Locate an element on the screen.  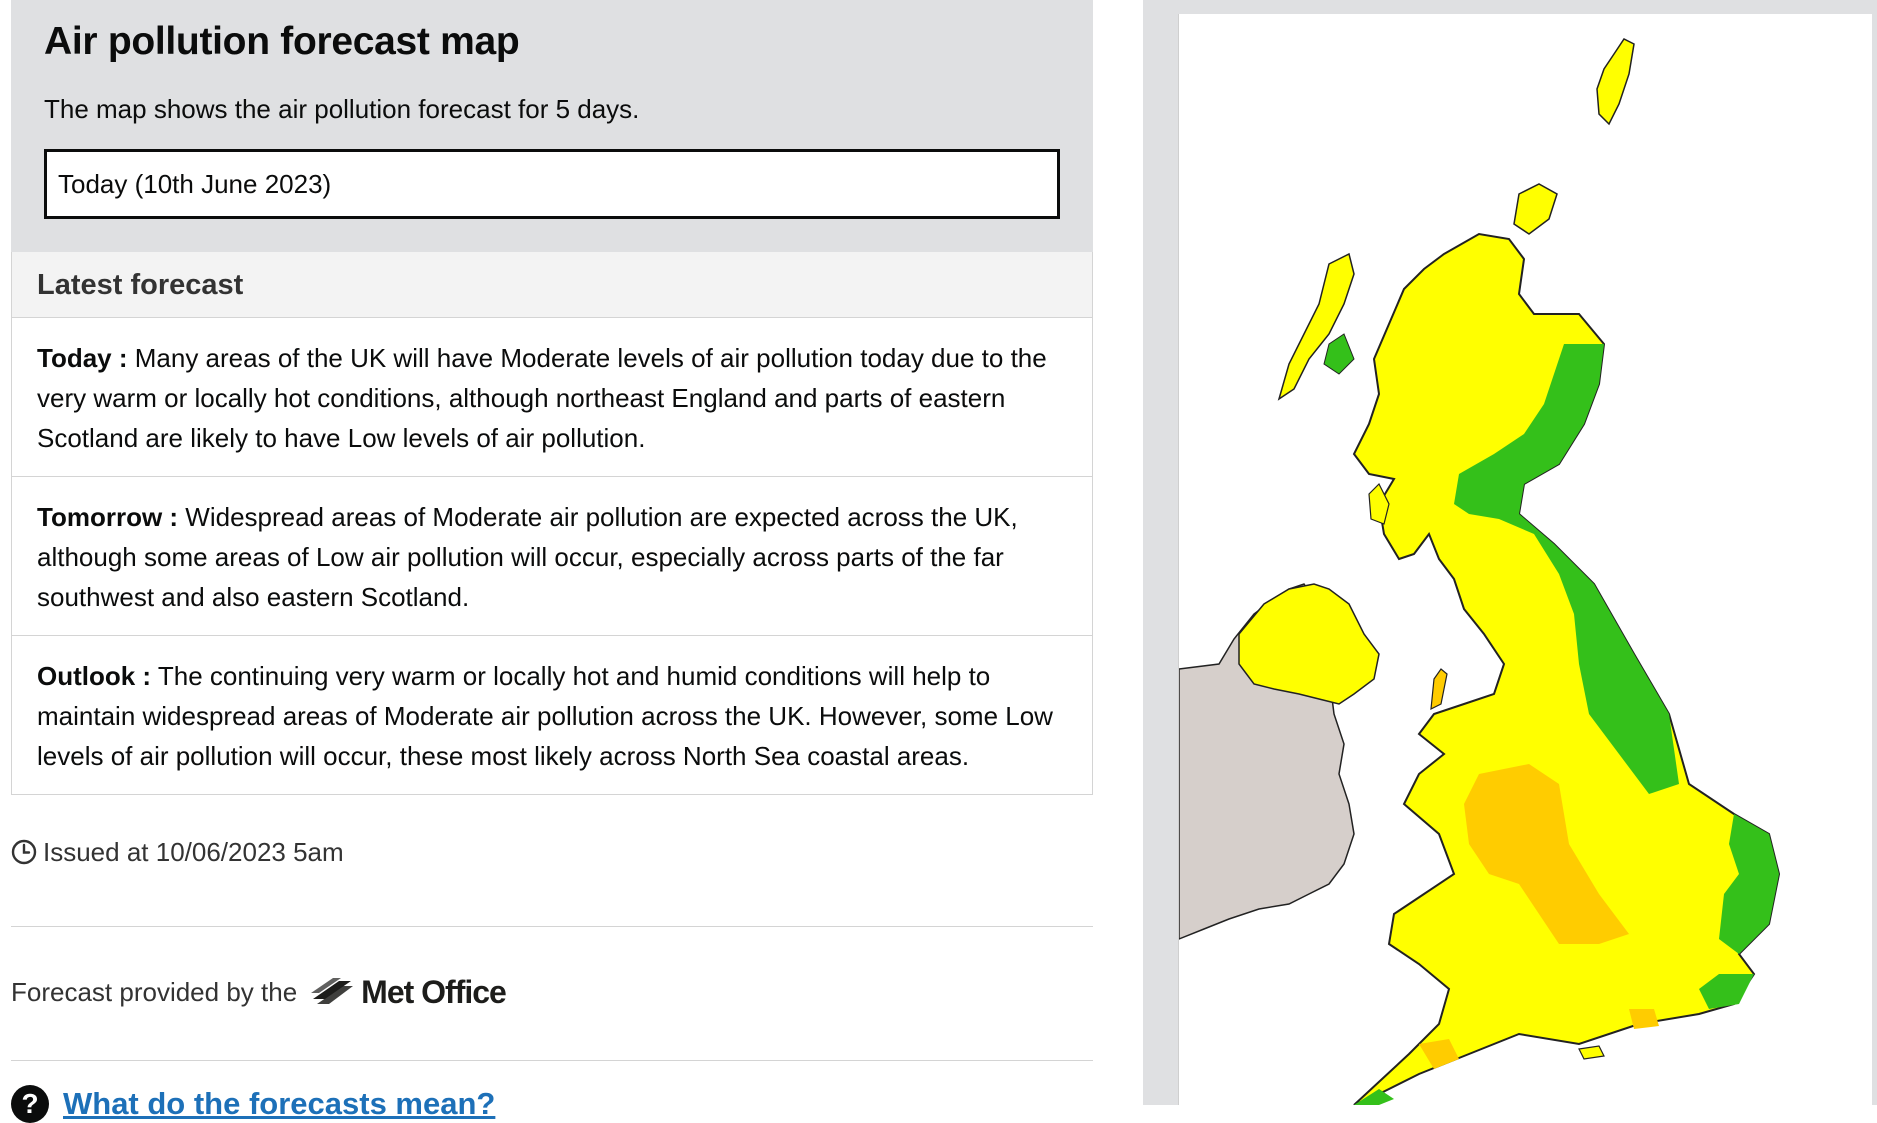
provider-prefix: Forecast provided by the is located at coordinates (154, 991).